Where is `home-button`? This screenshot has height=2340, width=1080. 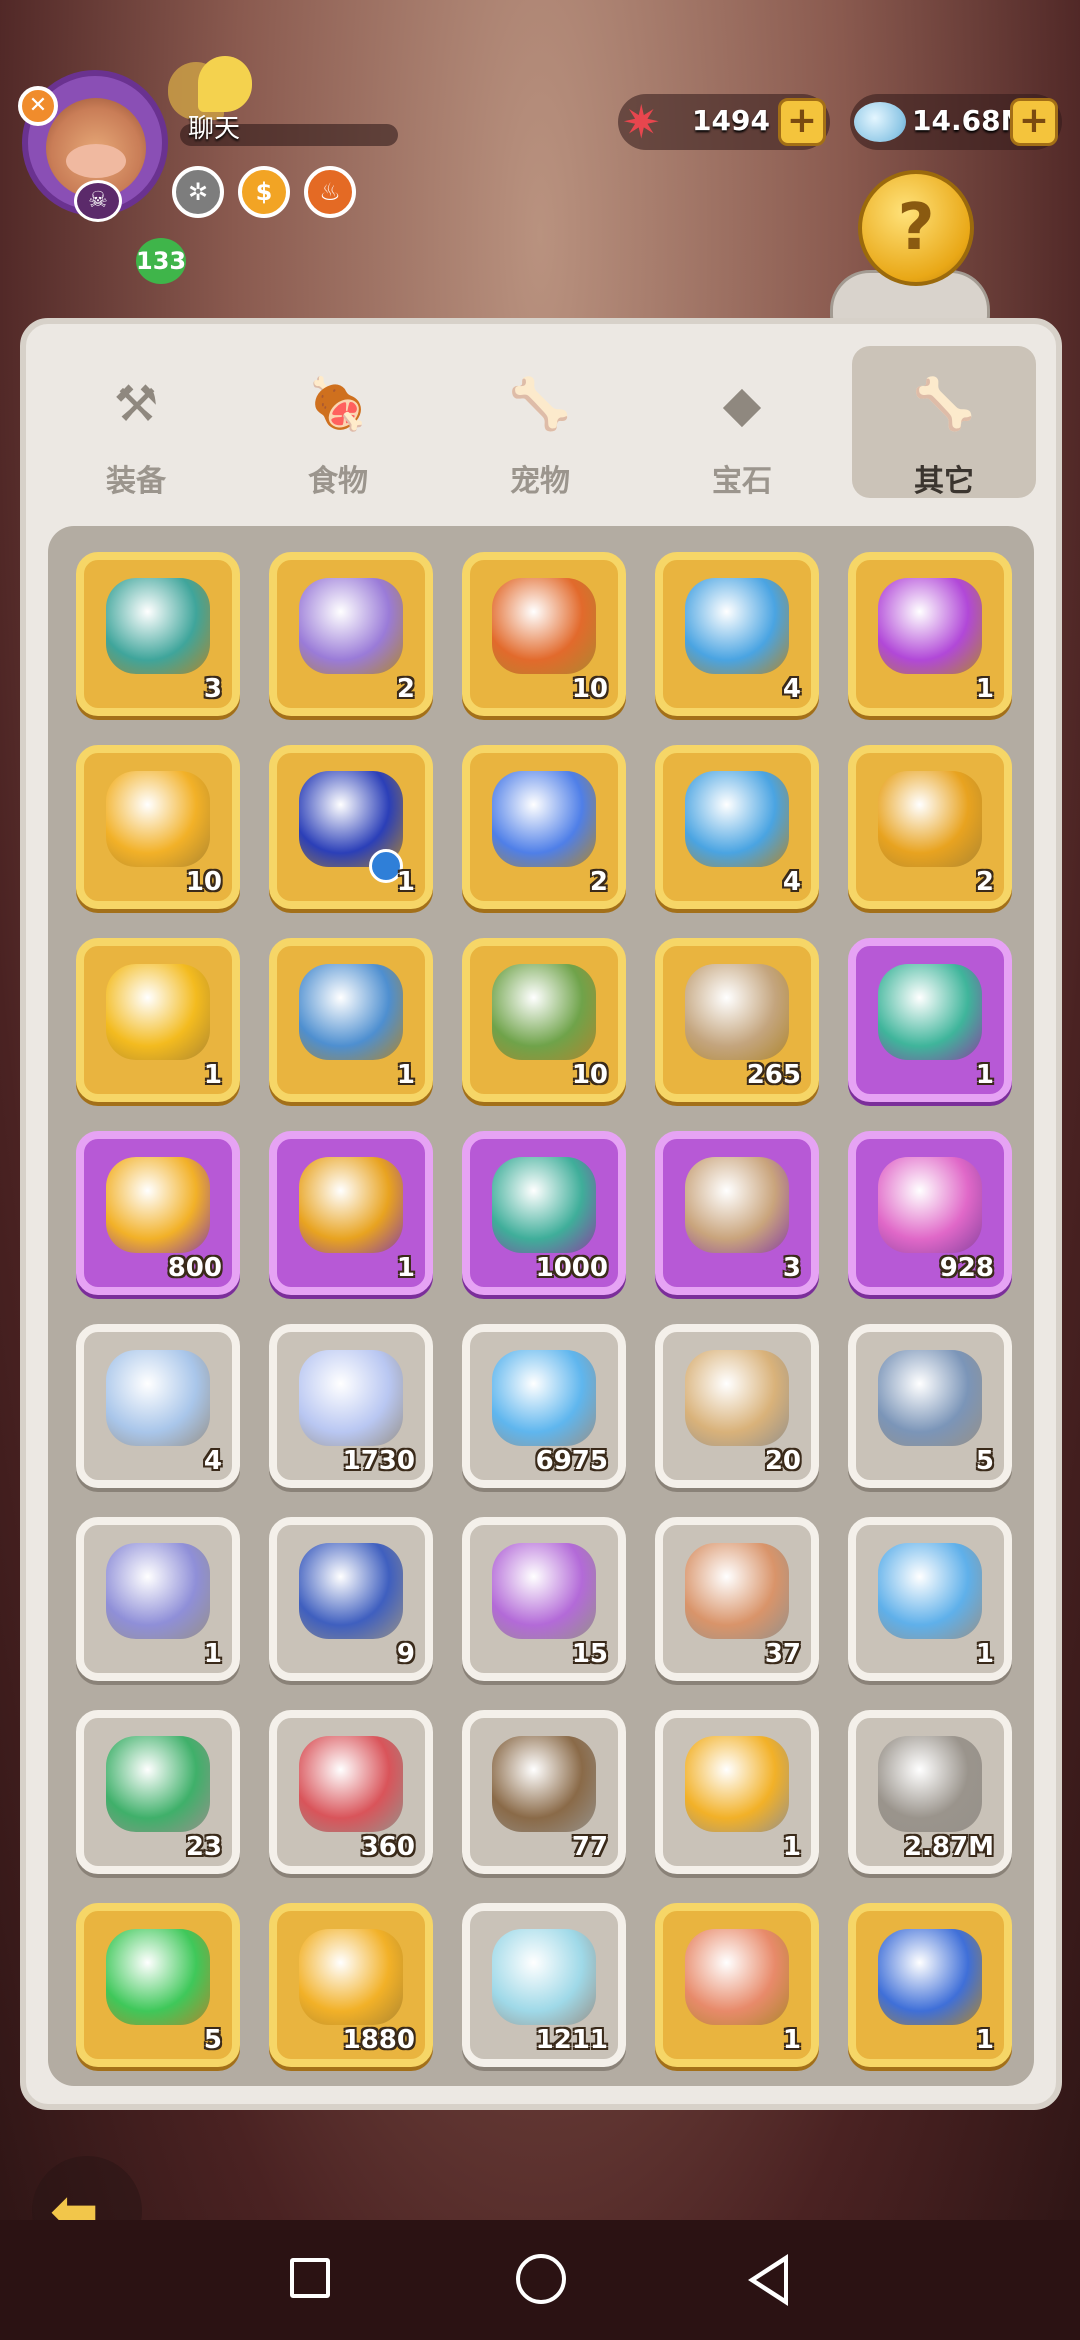
home-button is located at coordinates (541, 2279).